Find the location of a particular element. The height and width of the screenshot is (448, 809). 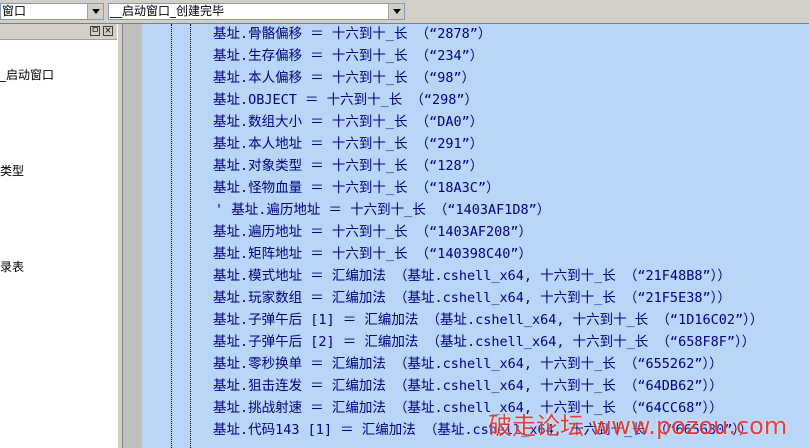

subroutine-selector-combo: __启动窗口_创建完毕 is located at coordinates (256, 11).